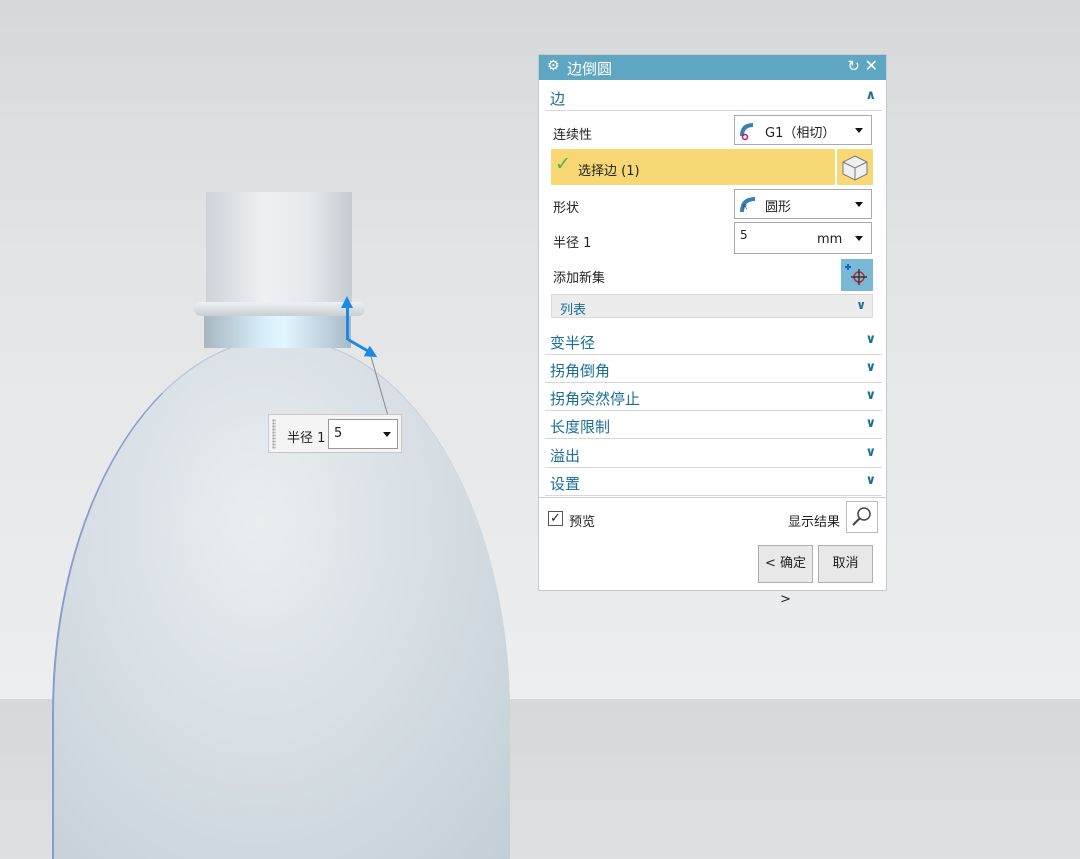  I want to click on section-label: 长度限制, so click(580, 427).